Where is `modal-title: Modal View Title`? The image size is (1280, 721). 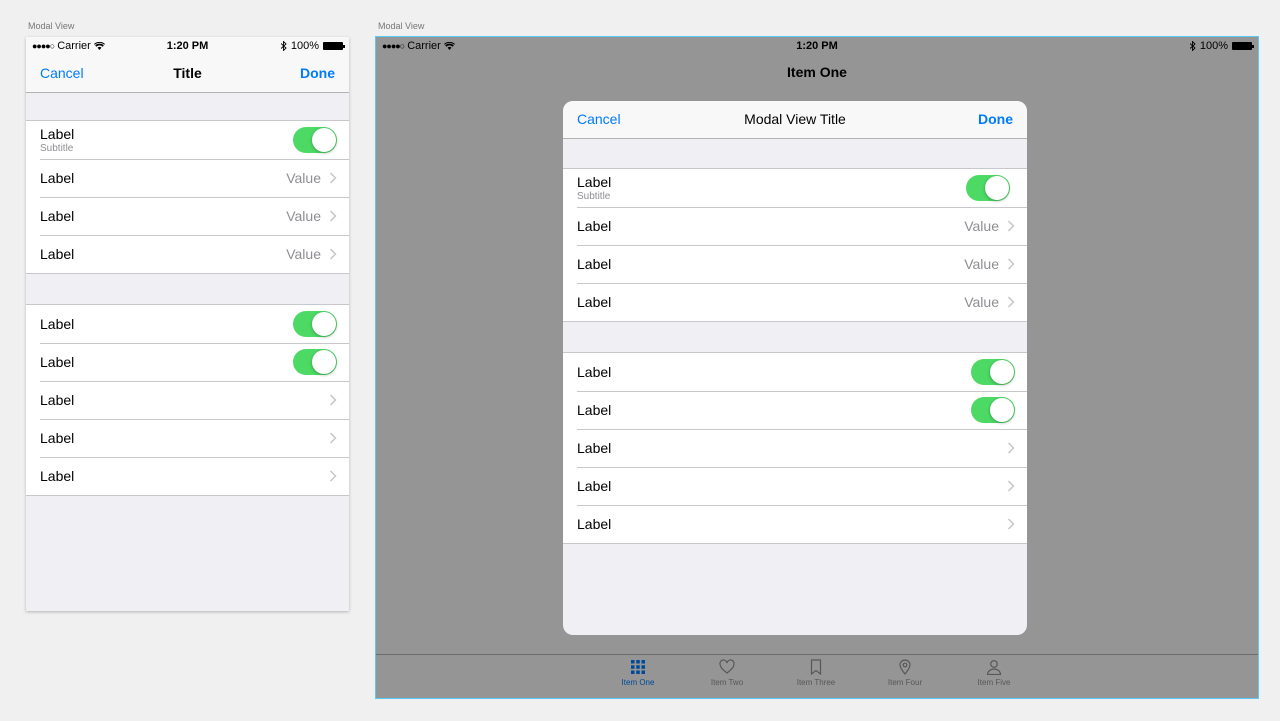
modal-title: Modal View Title is located at coordinates (795, 119).